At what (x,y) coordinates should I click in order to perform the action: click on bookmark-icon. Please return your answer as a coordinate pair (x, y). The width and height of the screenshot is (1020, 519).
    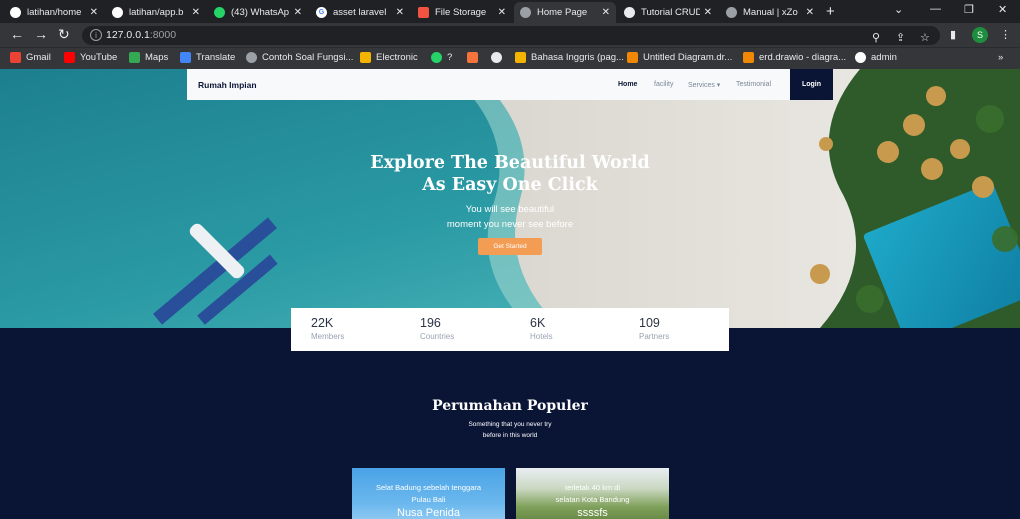
    Looking at the image, I should click on (472, 57).